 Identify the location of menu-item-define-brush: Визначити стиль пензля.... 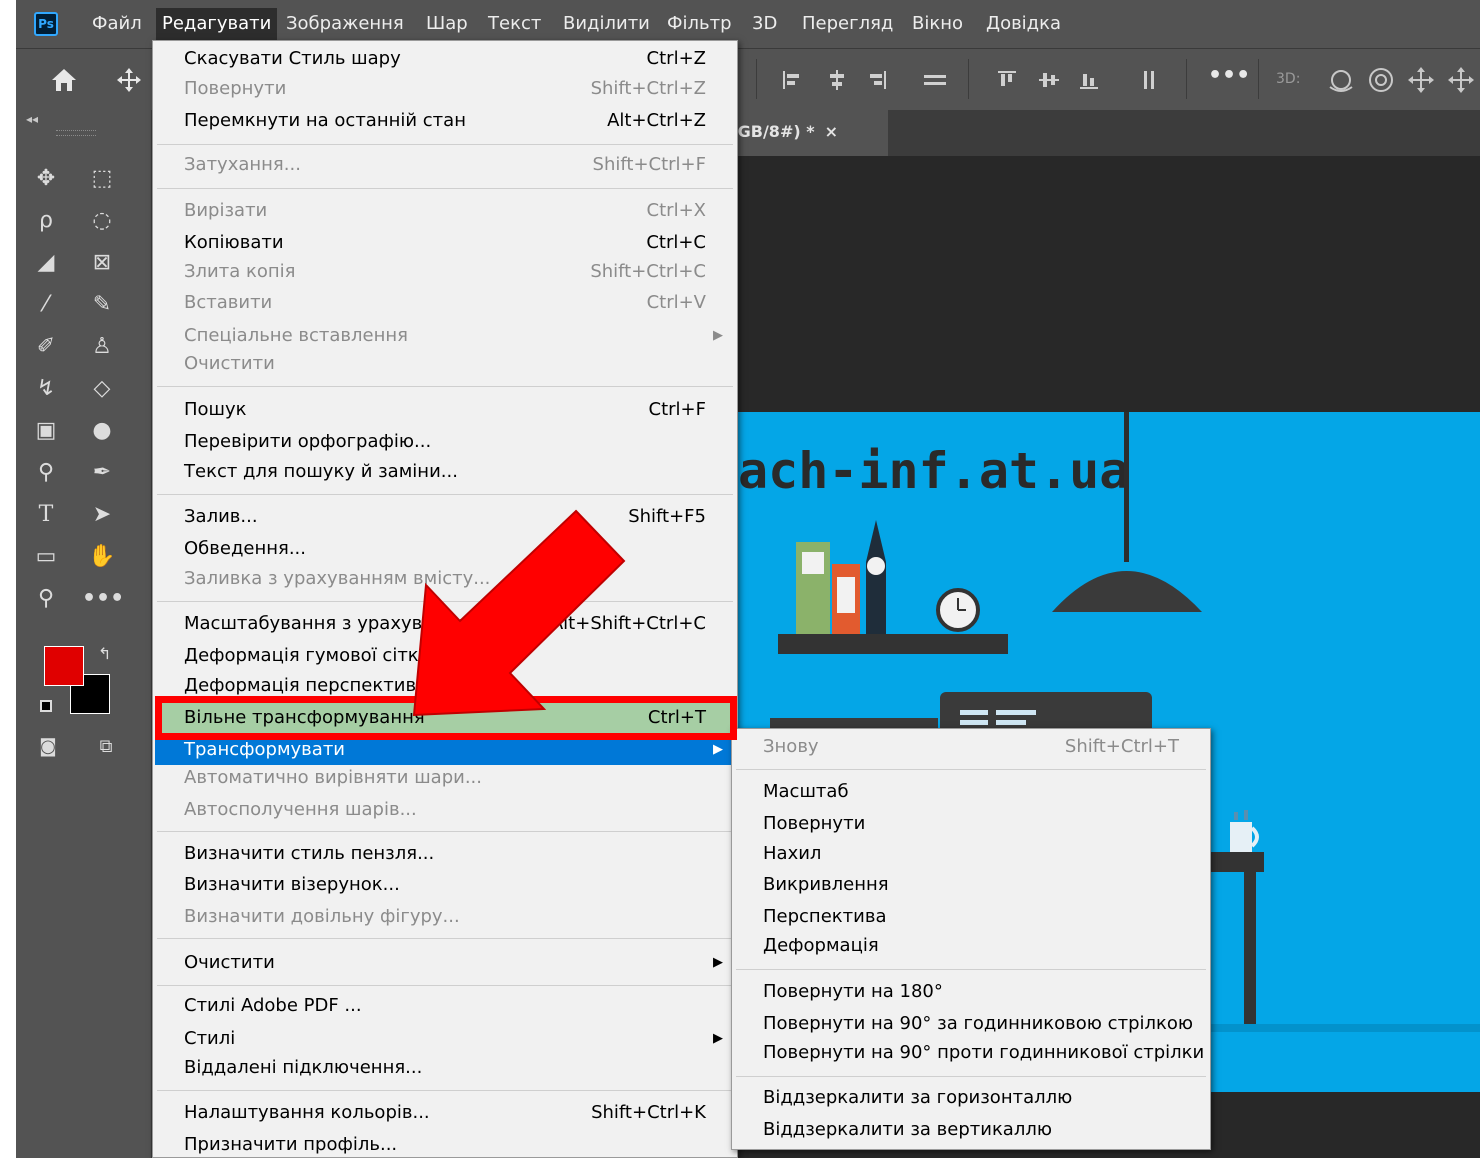
(445, 854).